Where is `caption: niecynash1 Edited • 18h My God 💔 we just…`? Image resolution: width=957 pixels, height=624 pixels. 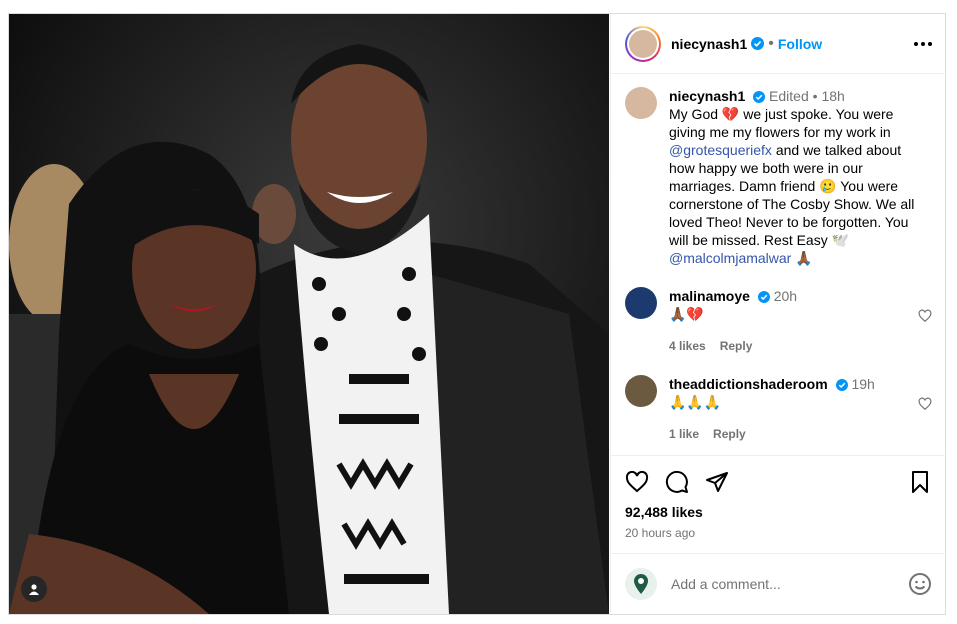
caption: niecynash1 Edited • 18h My God 💔 we just… is located at coordinates (778, 177).